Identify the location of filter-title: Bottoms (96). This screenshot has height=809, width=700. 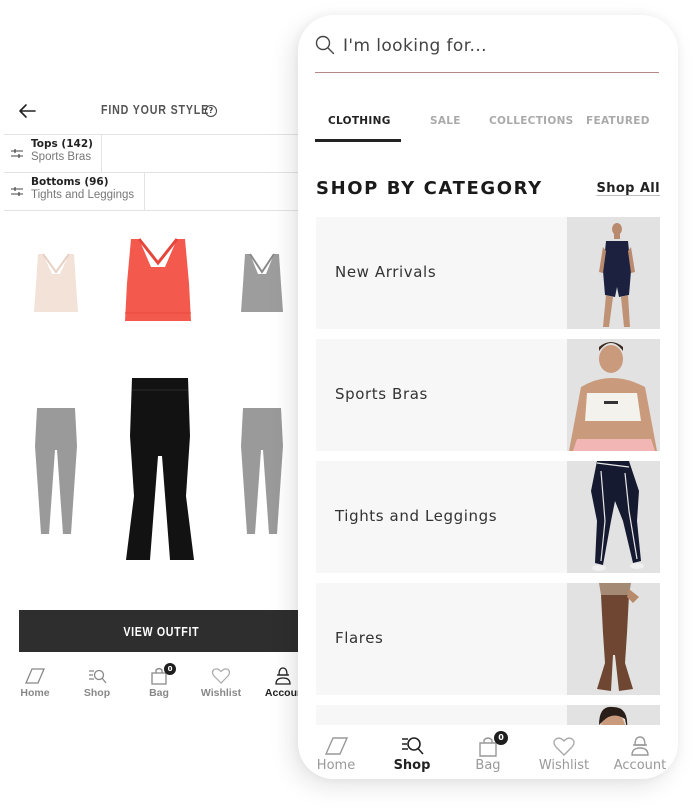
(70, 182).